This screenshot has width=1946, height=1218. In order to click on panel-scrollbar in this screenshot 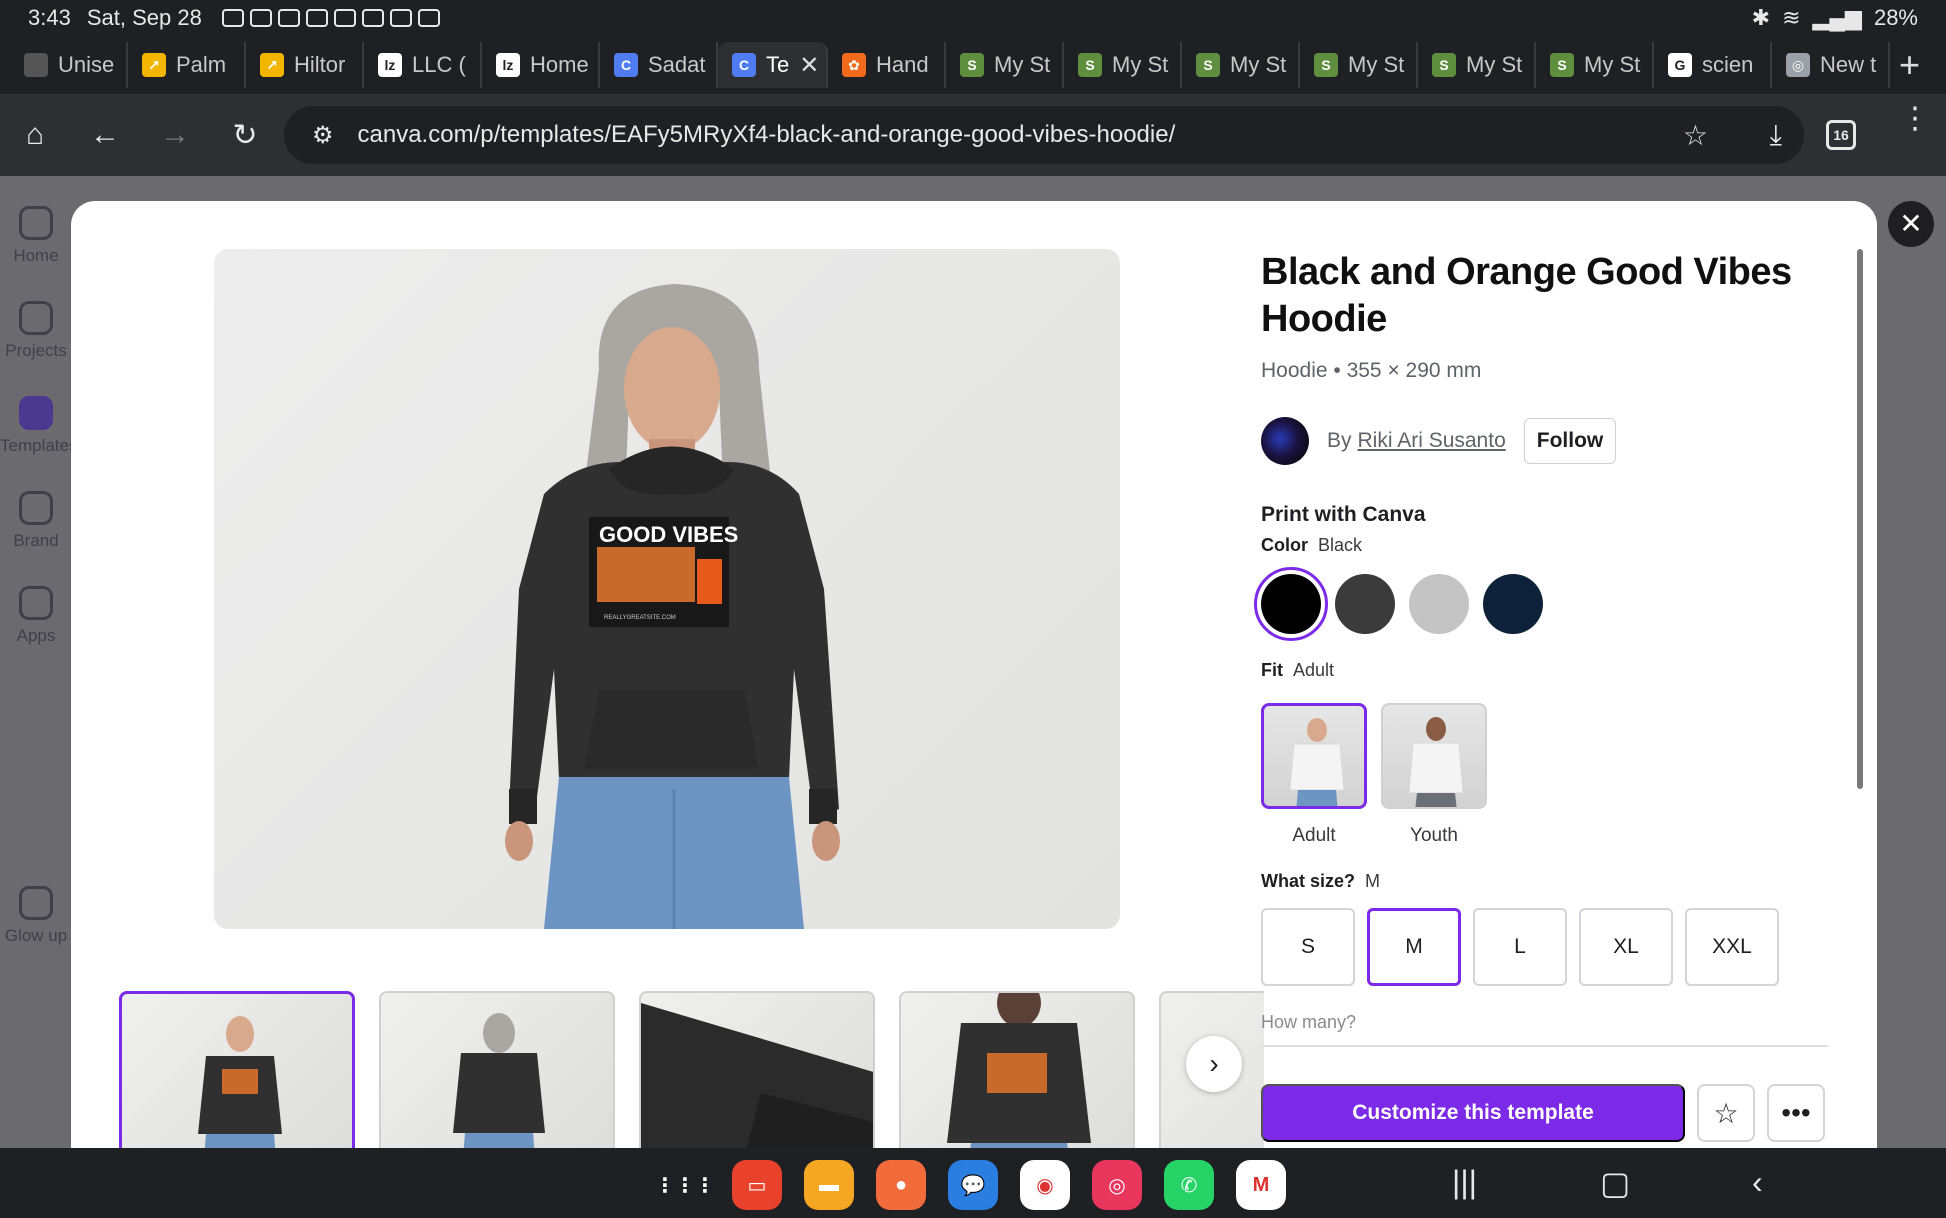, I will do `click(1860, 519)`.